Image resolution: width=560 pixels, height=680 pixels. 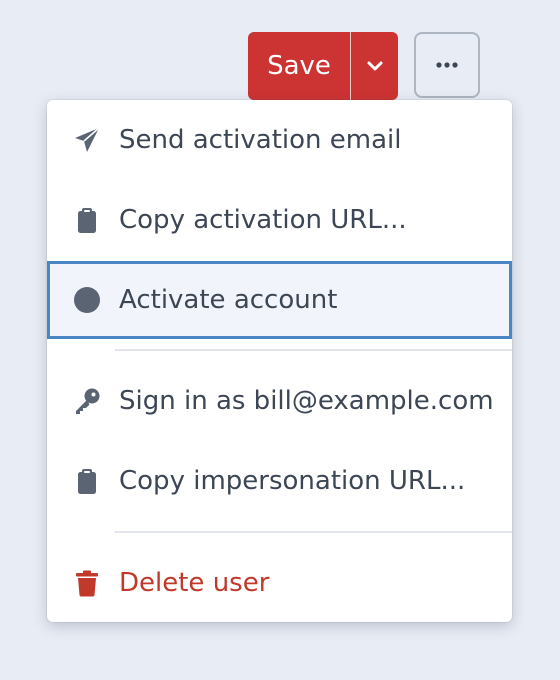 I want to click on save-split-button: Save, so click(x=323, y=66).